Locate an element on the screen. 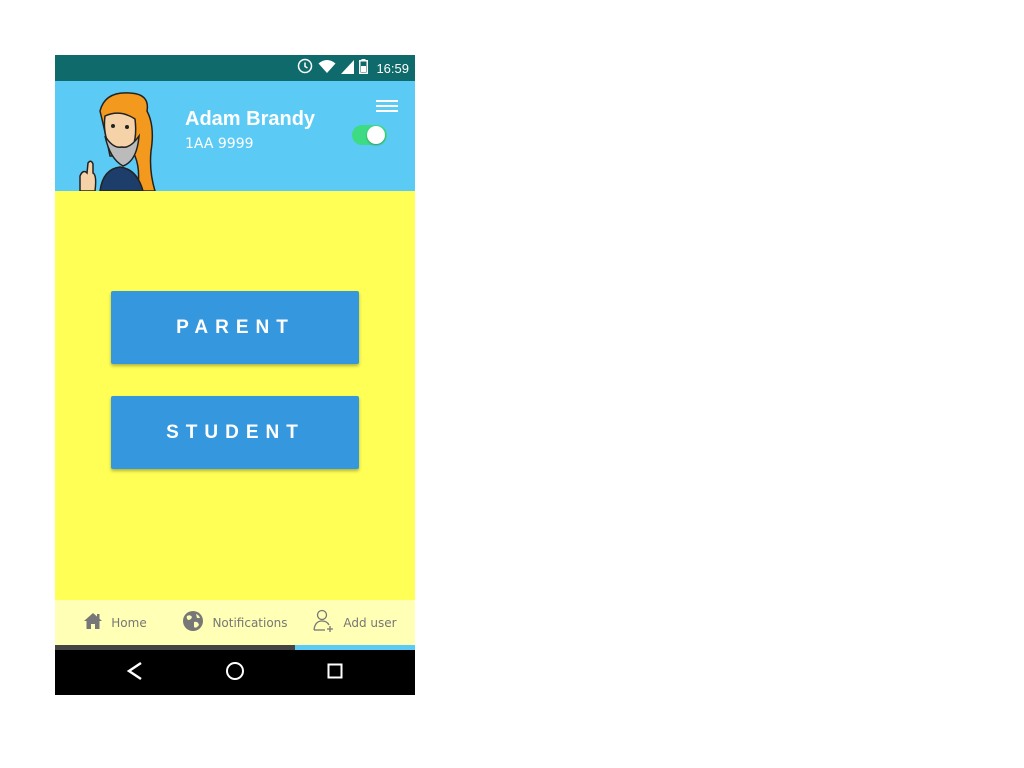 The image size is (1024, 768). mode-toggle is located at coordinates (369, 135).